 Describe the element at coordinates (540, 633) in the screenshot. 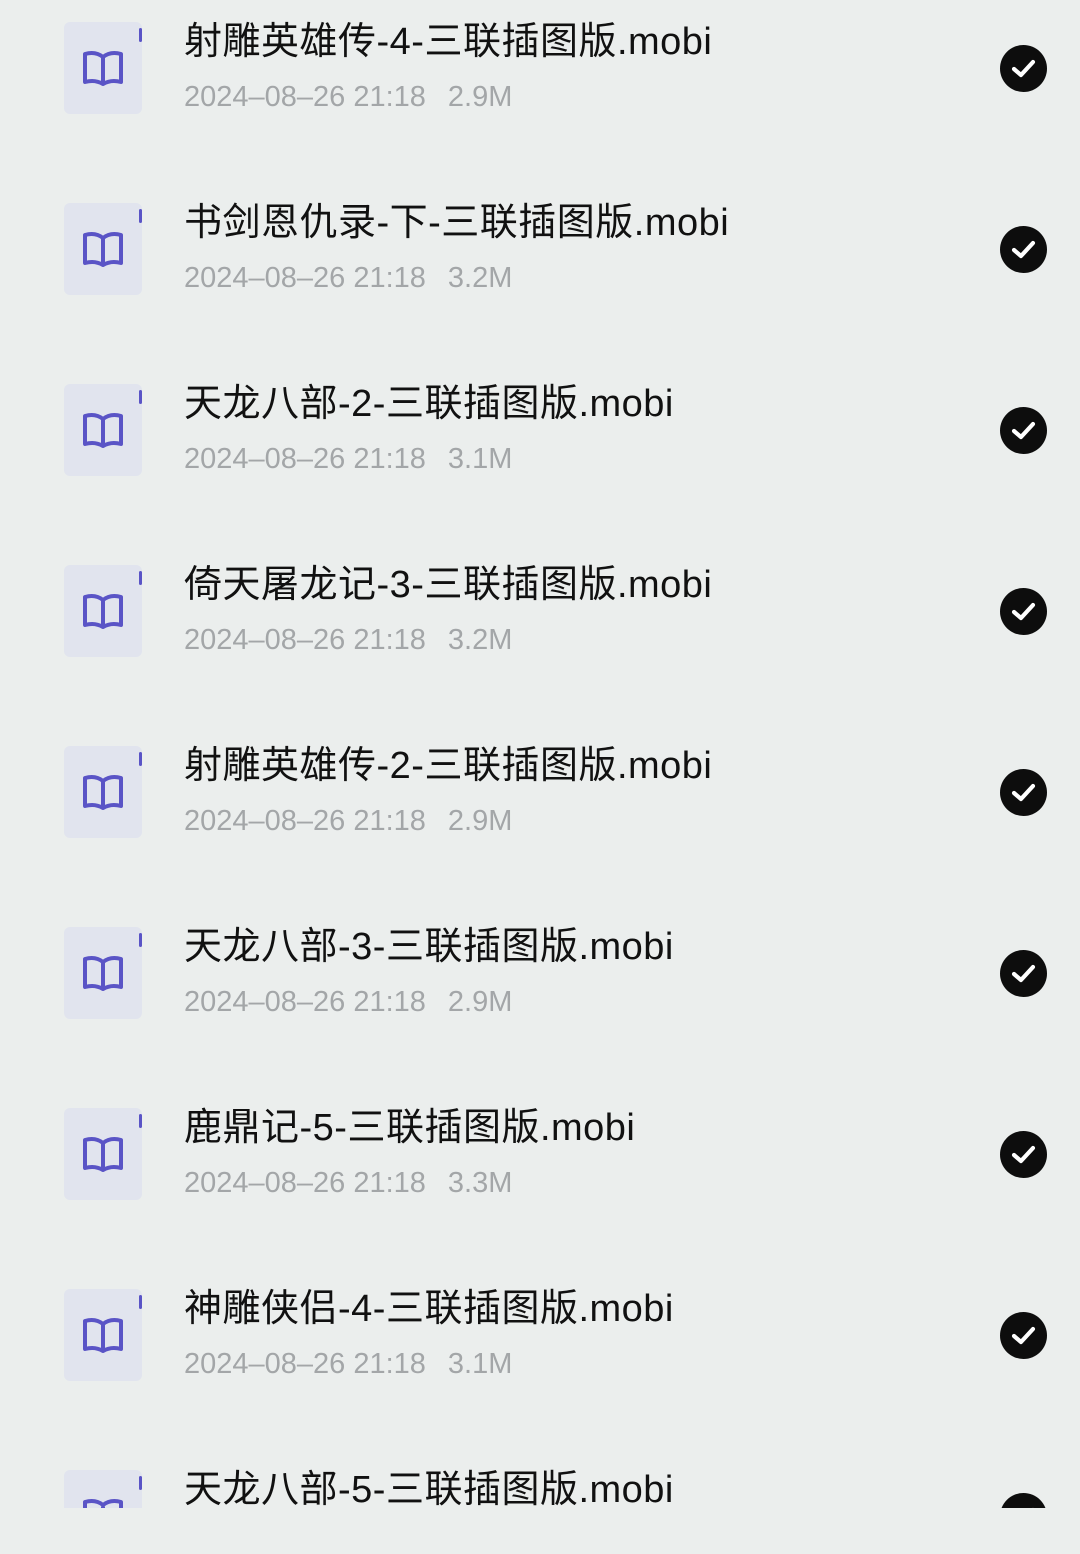

I see `file-row: 倚天屠龙记-3-三联插图版.mobi 2024–08–26 21:18 3.2M` at that location.